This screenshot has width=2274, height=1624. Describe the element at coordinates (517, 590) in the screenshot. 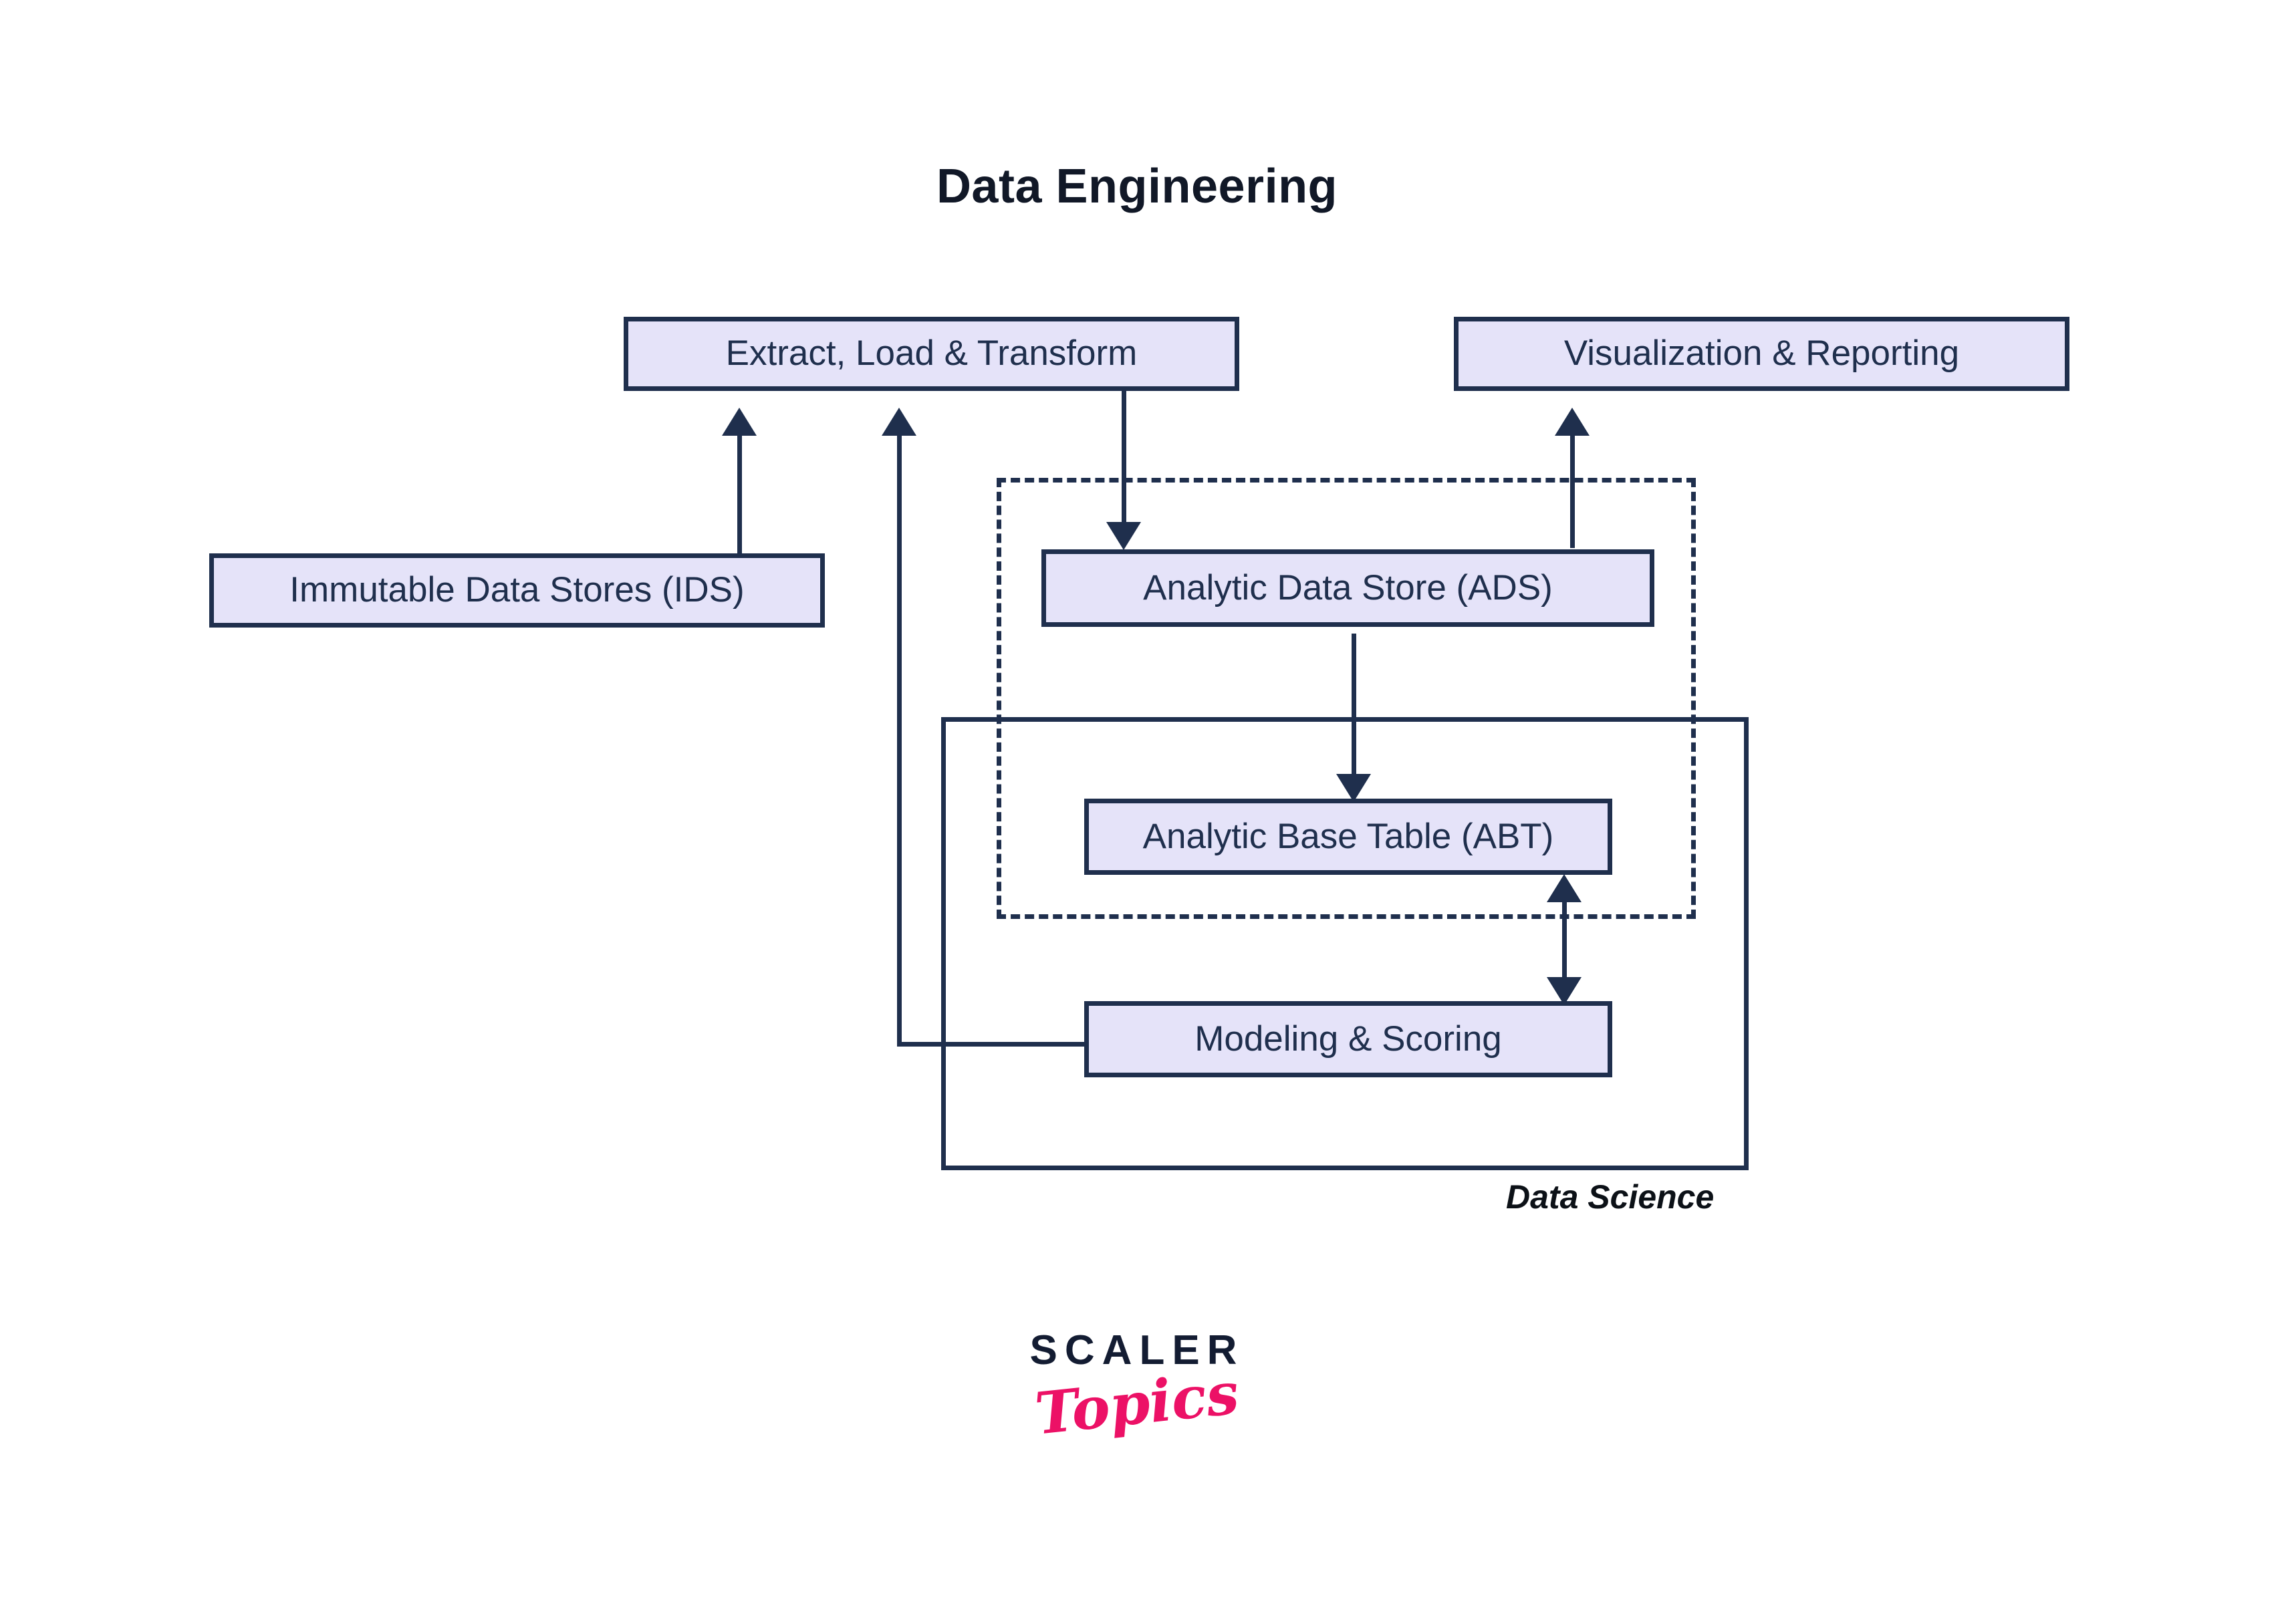

I see `node-immutable-data-stores: Immutable Data Stores (IDS)` at that location.